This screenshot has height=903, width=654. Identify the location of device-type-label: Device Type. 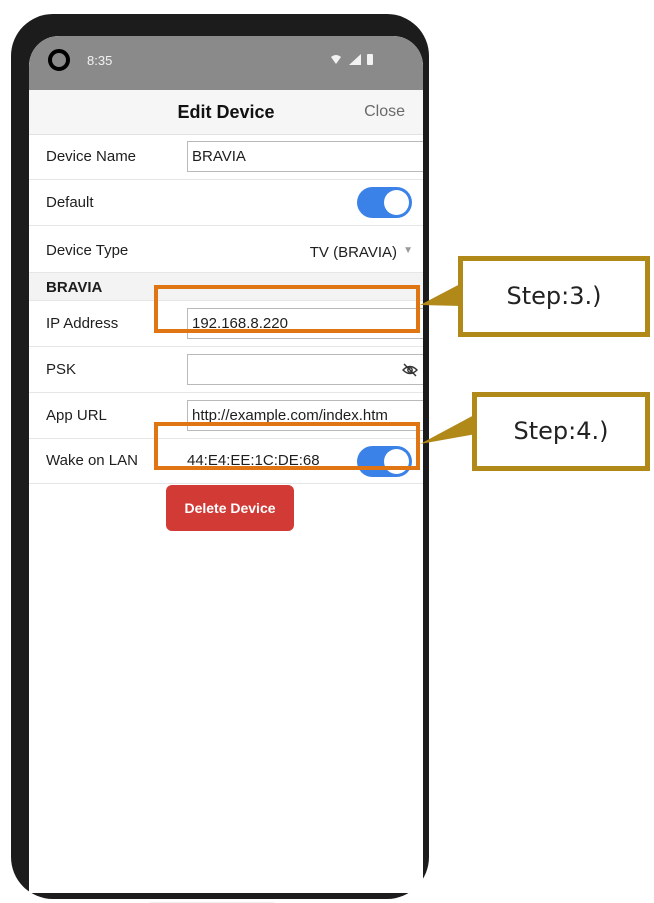
(87, 250).